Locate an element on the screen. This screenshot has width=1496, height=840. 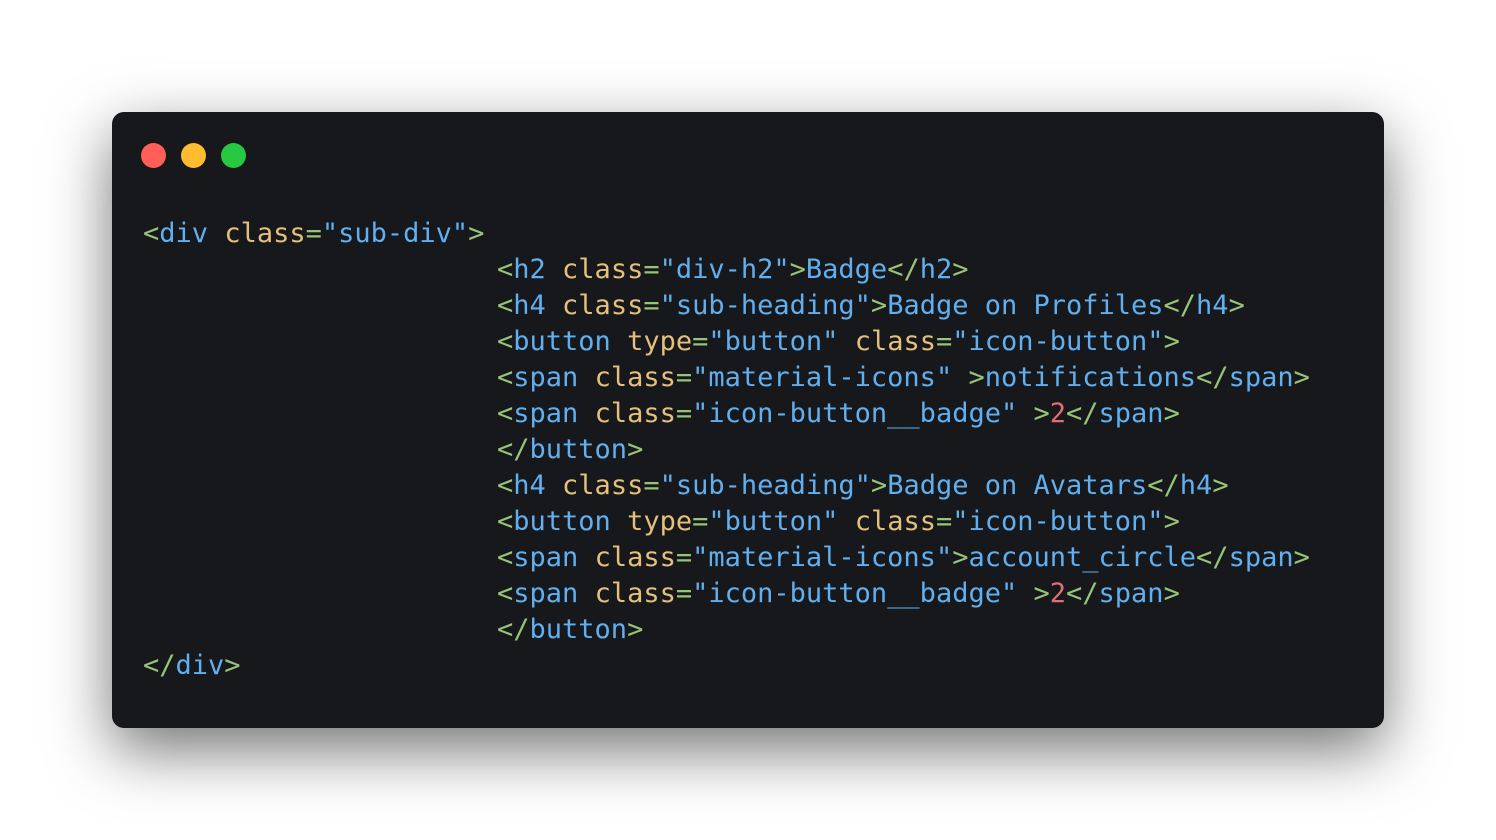
code-token-text: notifications is located at coordinates (1090, 377).